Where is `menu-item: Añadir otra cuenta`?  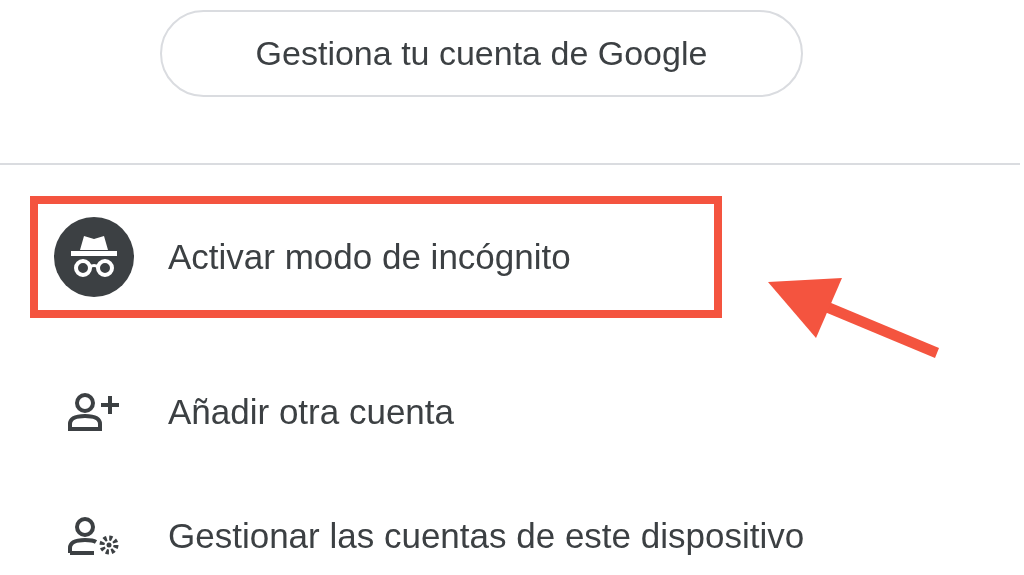 menu-item: Añadir otra cuenta is located at coordinates (311, 412).